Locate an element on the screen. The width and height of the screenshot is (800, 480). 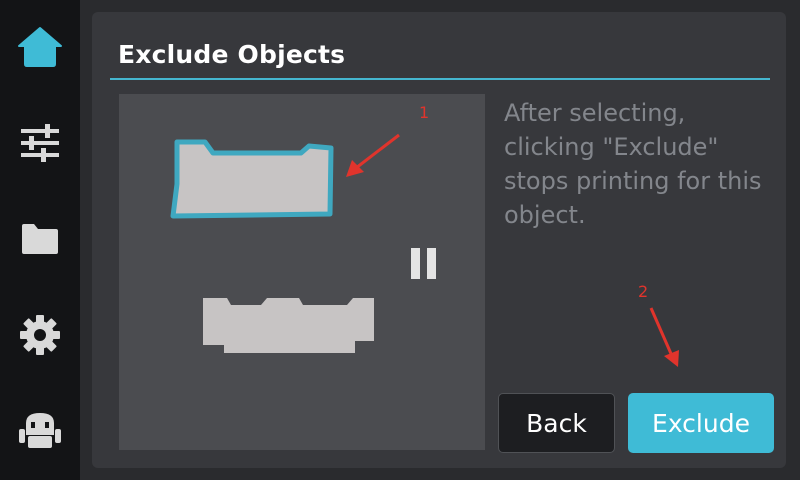
sidebar-item-controls is located at coordinates (40, 143).